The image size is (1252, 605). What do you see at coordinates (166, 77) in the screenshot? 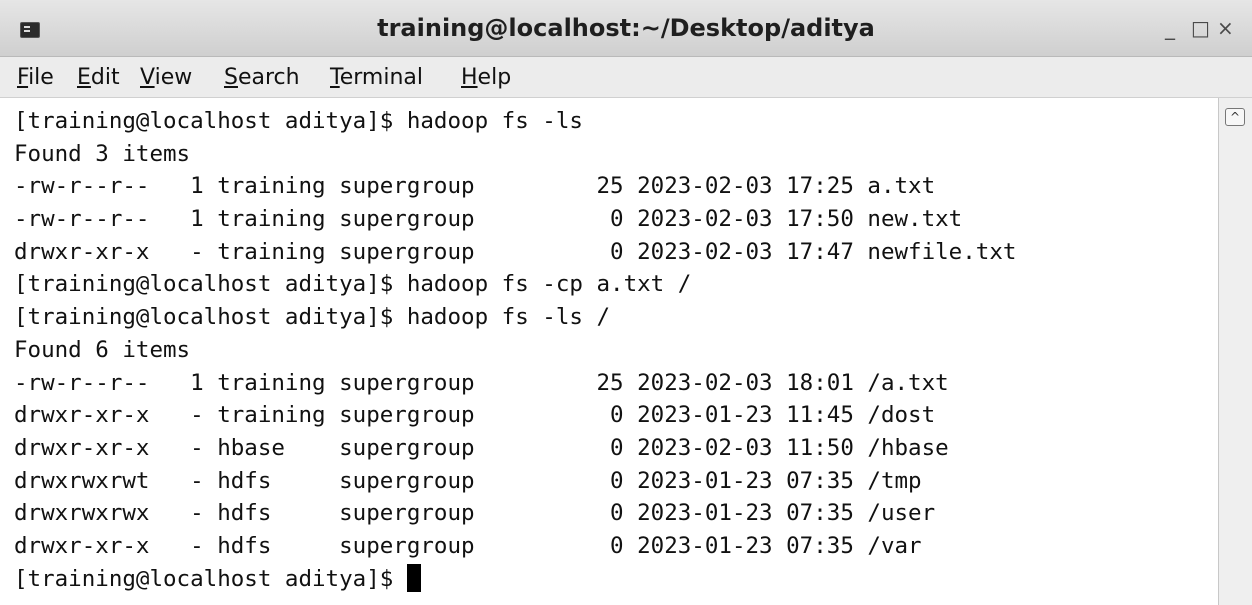
I see `menu-view: View` at bounding box center [166, 77].